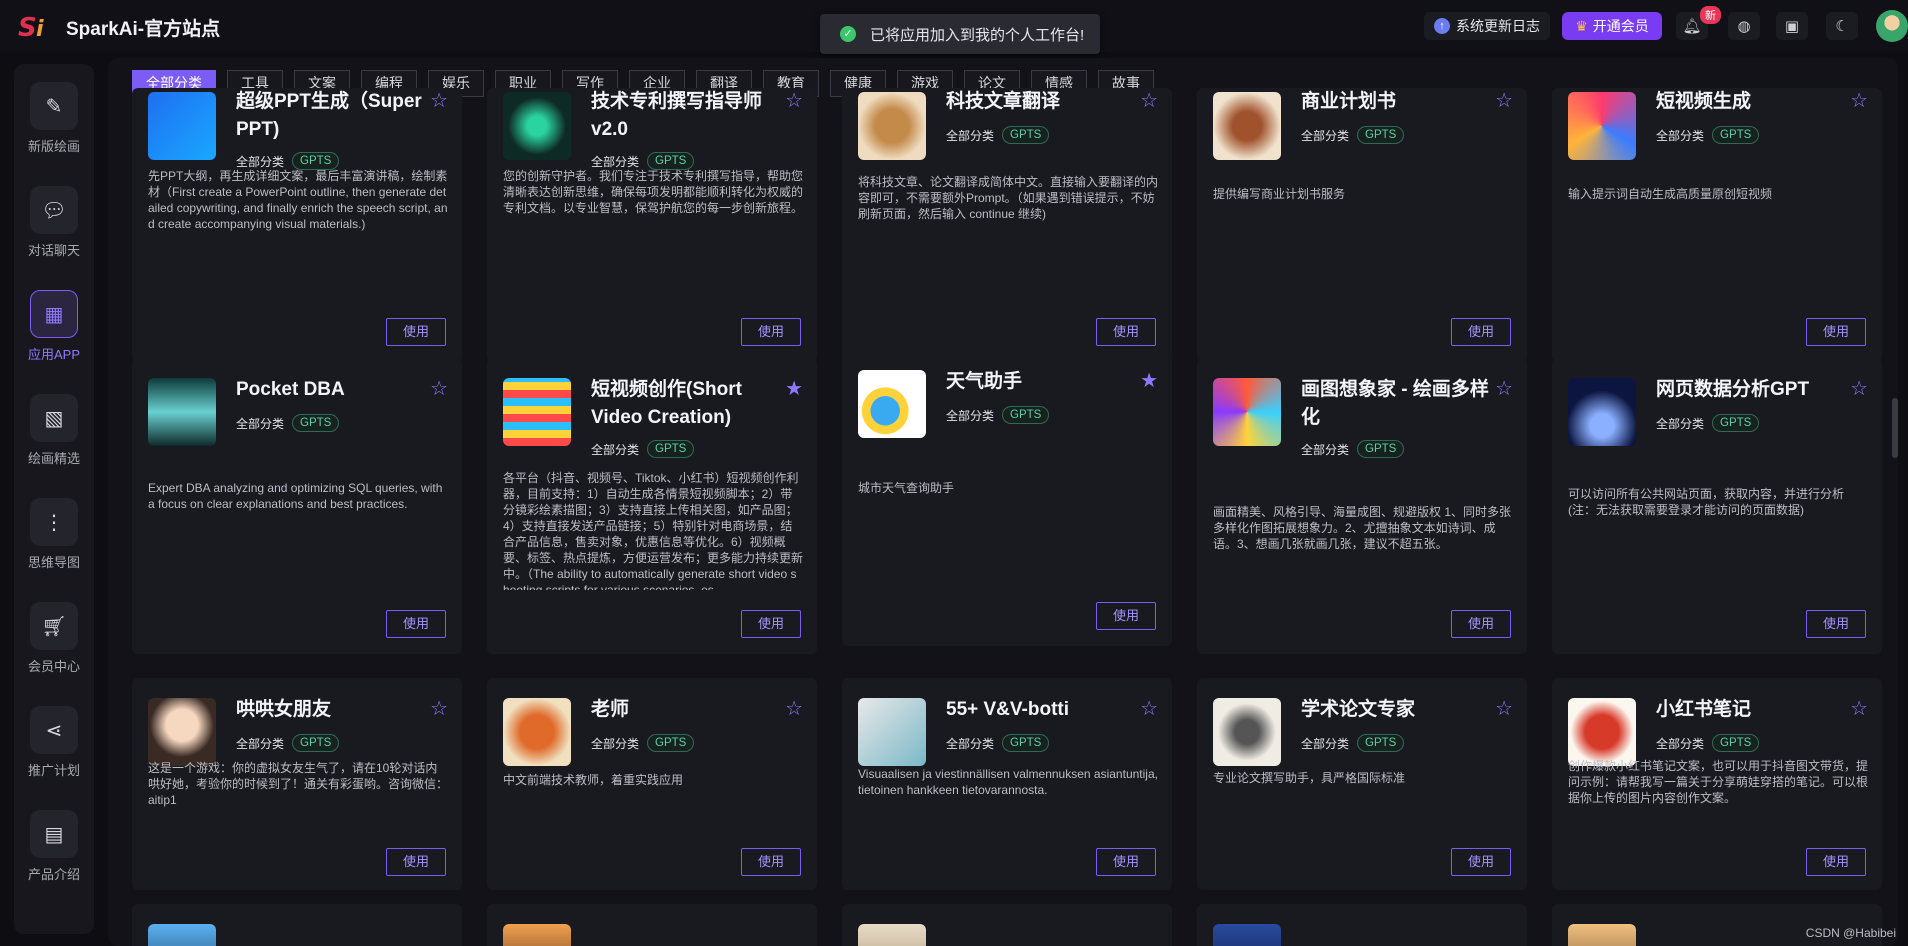  I want to click on app-card: 学术论文专家 ☆ 全部分类 GPTS 专业论文撰写助手，具严格国际标准 使用, so click(1362, 784).